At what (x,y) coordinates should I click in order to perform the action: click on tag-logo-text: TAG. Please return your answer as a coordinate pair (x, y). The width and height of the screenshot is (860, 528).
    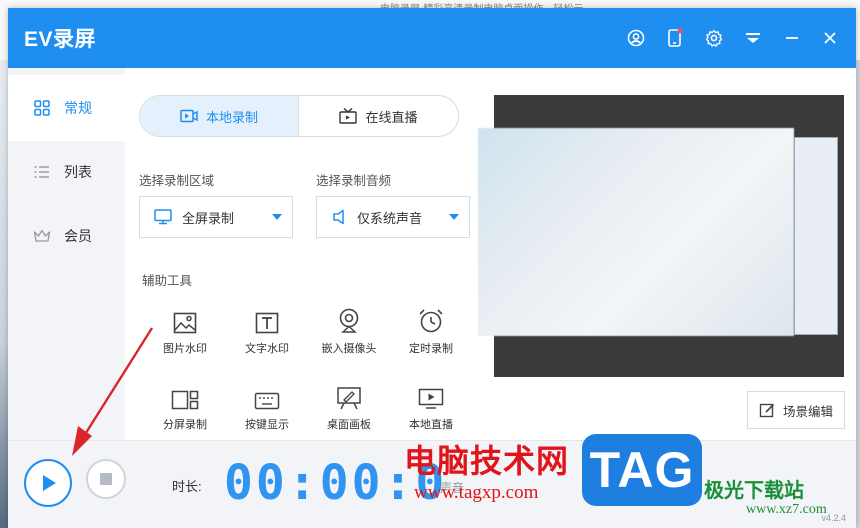
    Looking at the image, I should click on (642, 470).